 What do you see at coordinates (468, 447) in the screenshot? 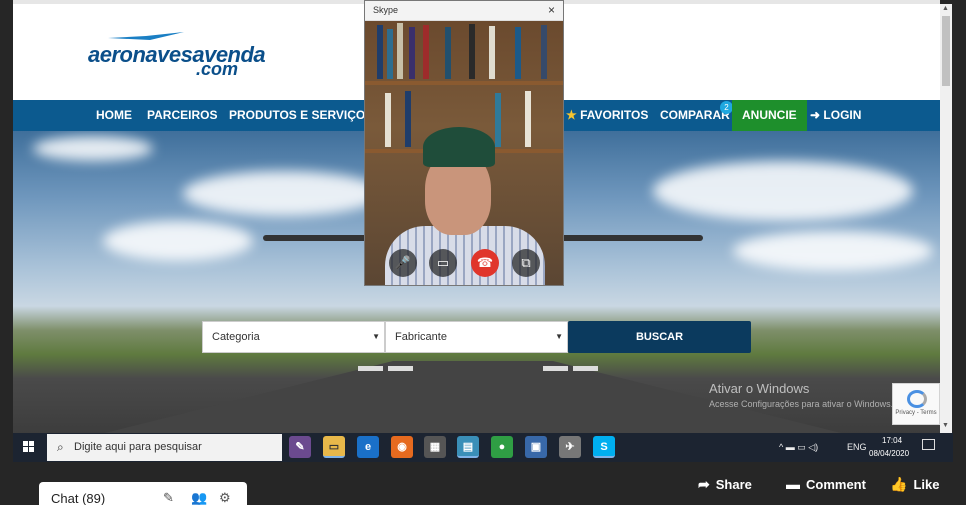
I see `app-icon-notes: ▤` at bounding box center [468, 447].